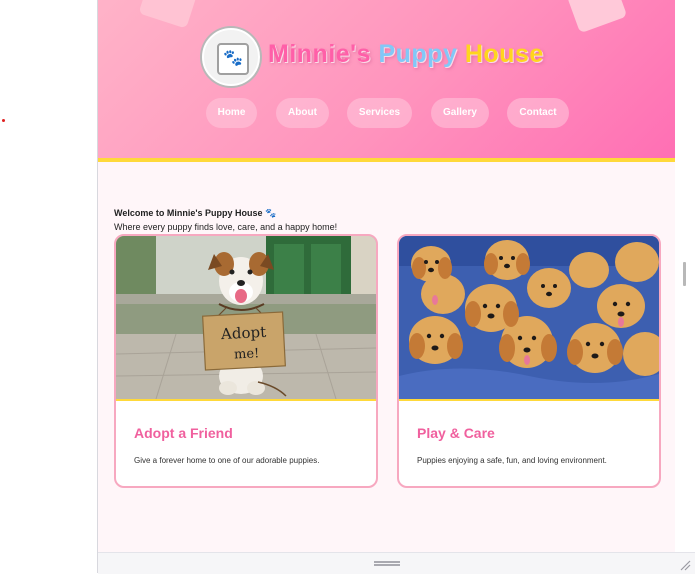 This screenshot has height=574, width=695. Describe the element at coordinates (456, 433) in the screenshot. I see `card-title: Play & Care` at that location.